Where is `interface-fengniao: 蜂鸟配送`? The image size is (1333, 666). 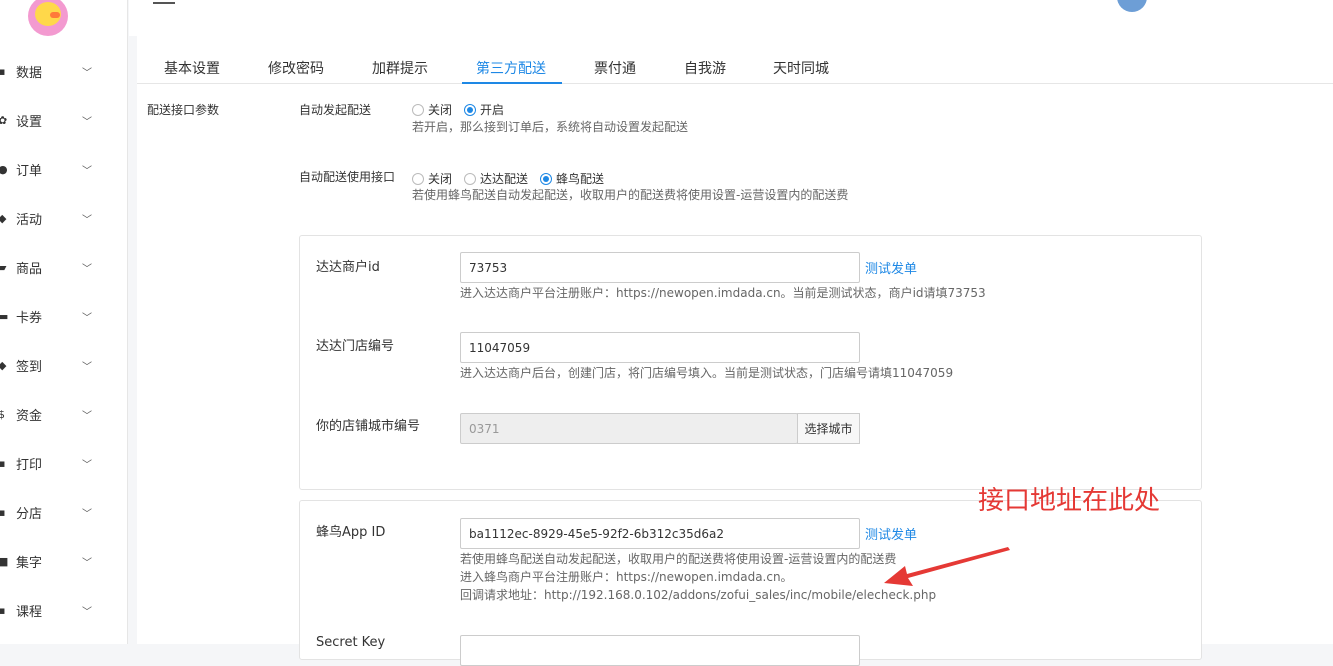
interface-fengniao: 蜂鸟配送 is located at coordinates (572, 178).